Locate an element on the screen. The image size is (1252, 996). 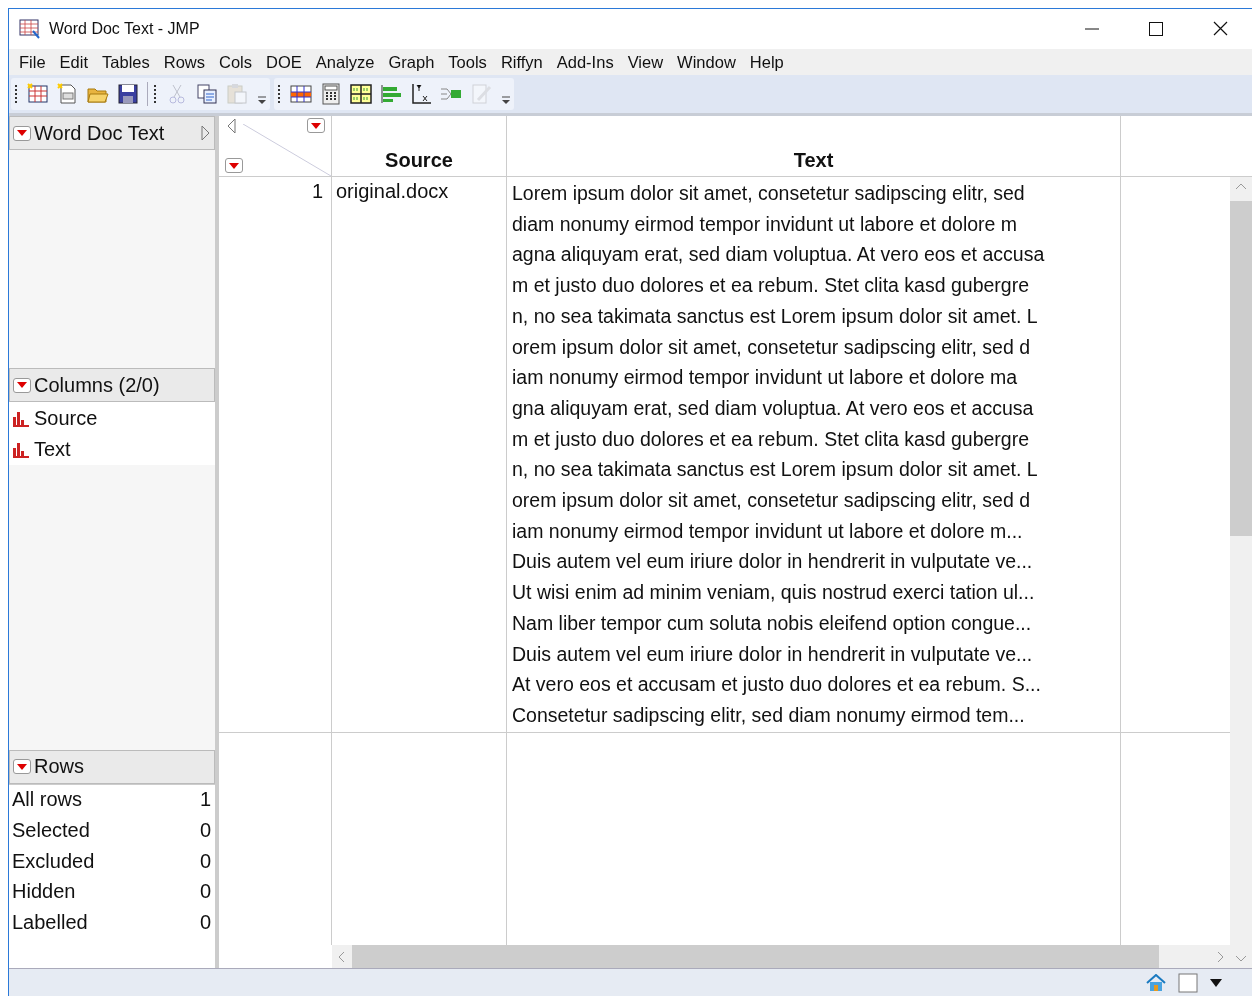
cell-text-line: agna aliquyam erat, sed diam voluptua. At vero eos et accusa is located at coordinates (779, 255).